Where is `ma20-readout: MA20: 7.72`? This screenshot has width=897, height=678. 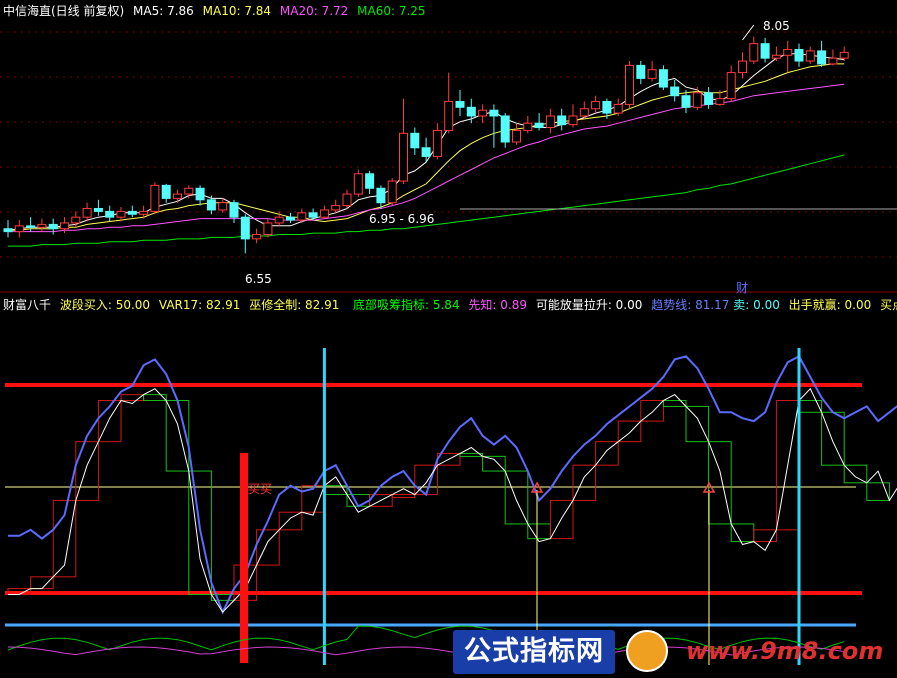 ma20-readout: MA20: 7.72 is located at coordinates (314, 11).